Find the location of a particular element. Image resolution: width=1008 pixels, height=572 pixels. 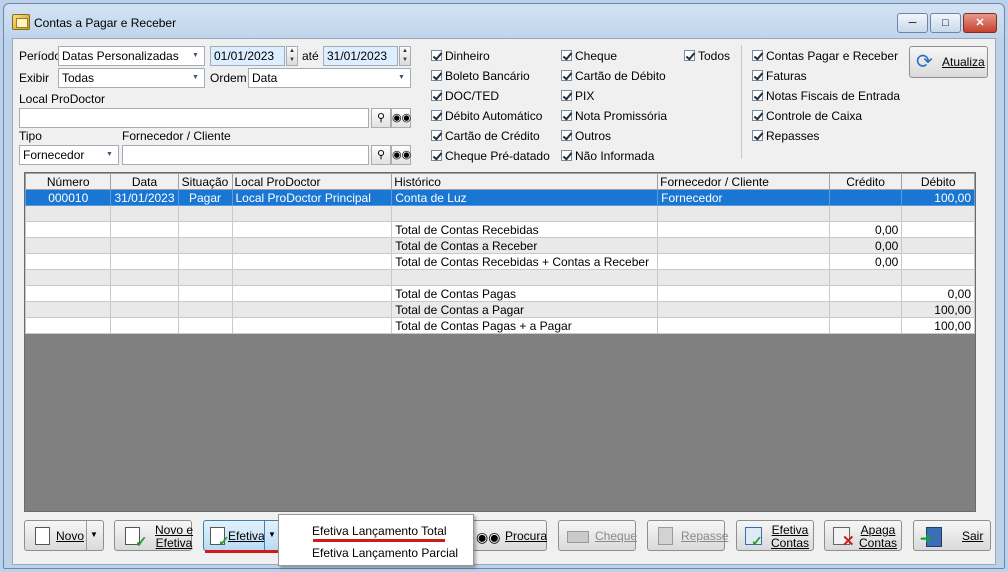

fornecedor-field is located at coordinates (245, 155).